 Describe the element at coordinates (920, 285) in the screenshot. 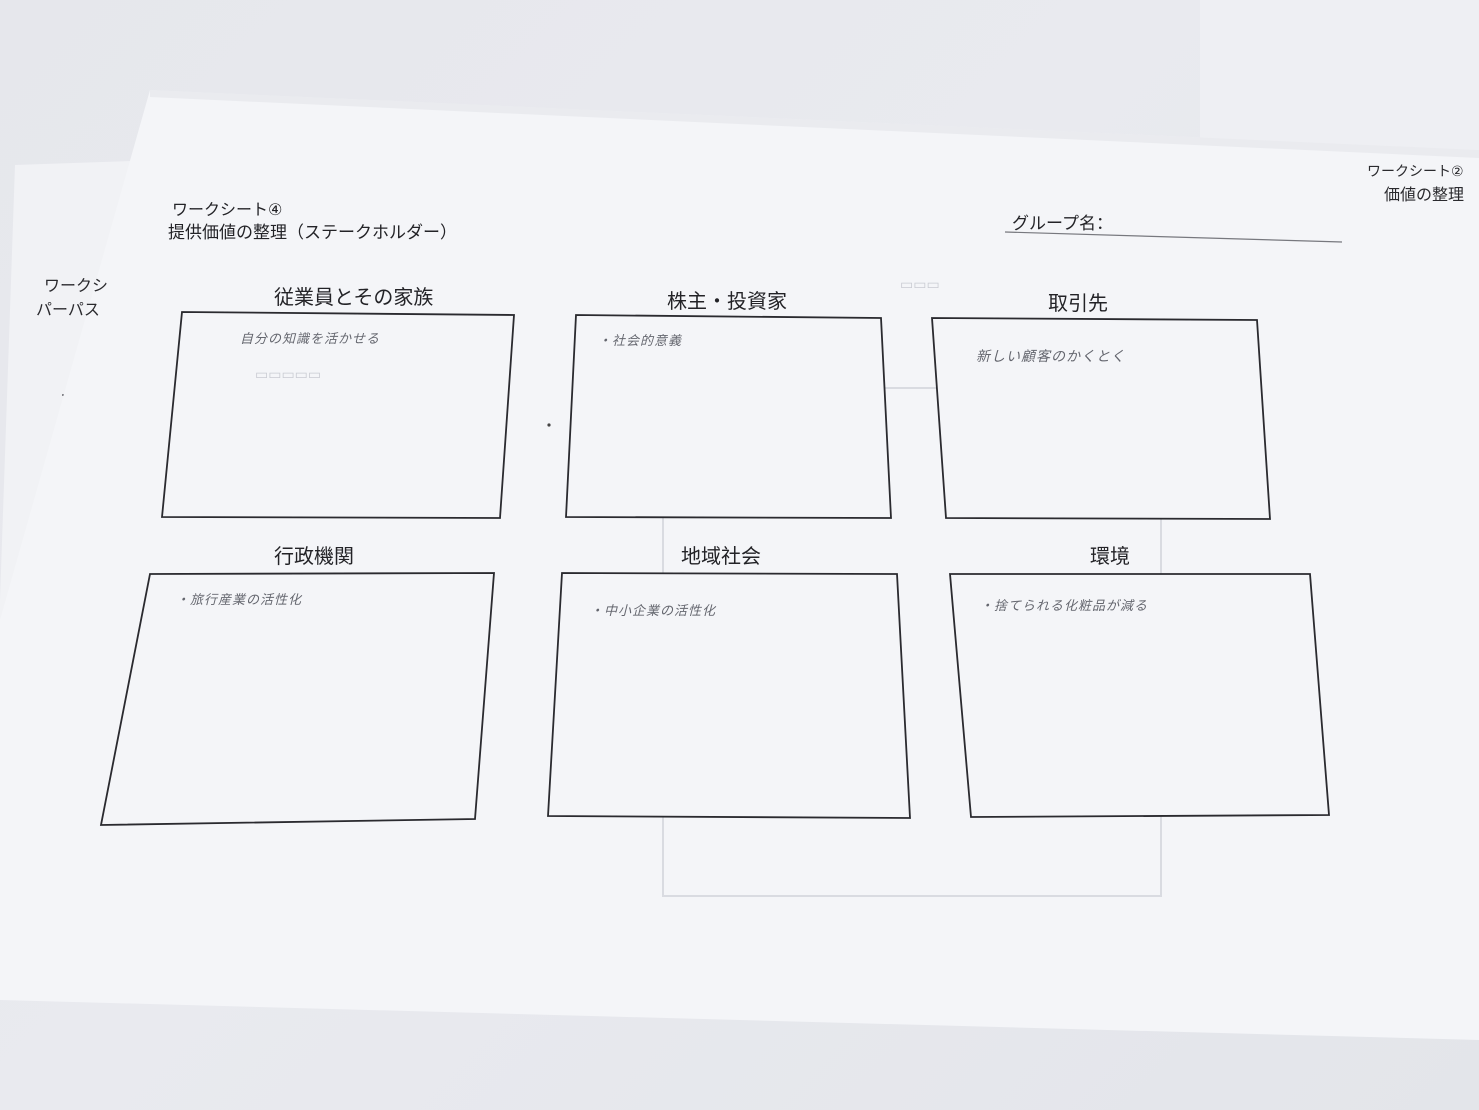

I see `ghost-text-2: ▭▭▭` at that location.